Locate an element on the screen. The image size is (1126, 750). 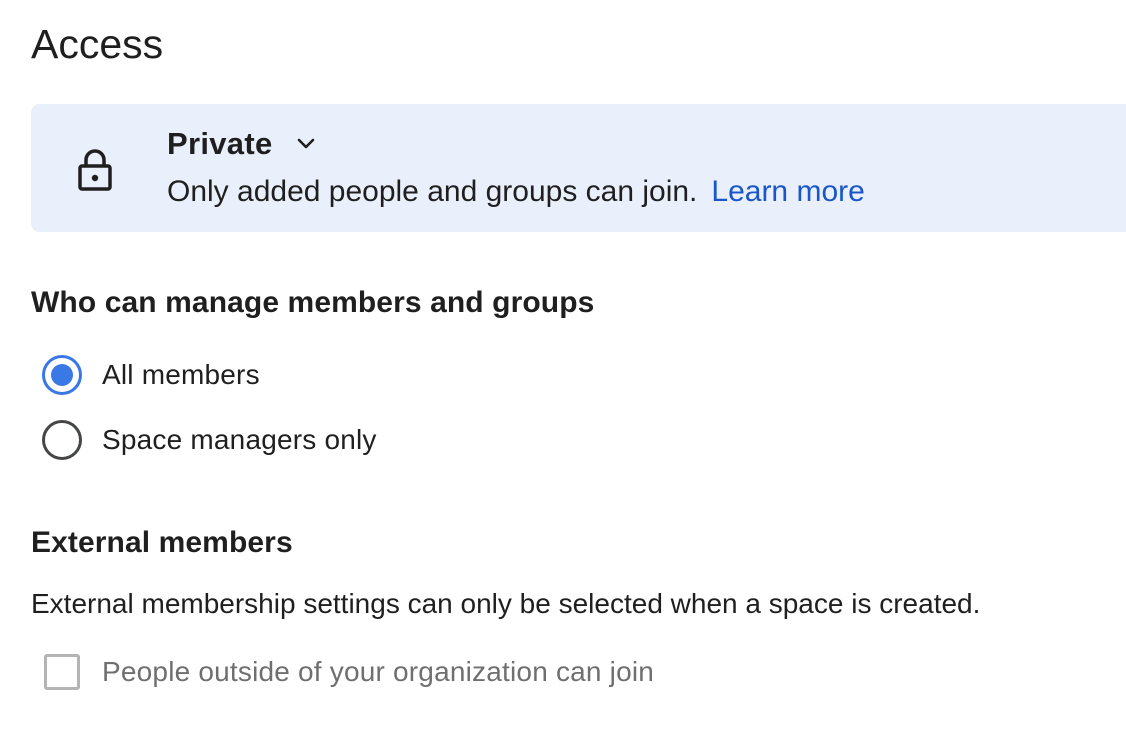
external-section-title: External members is located at coordinates (162, 542).